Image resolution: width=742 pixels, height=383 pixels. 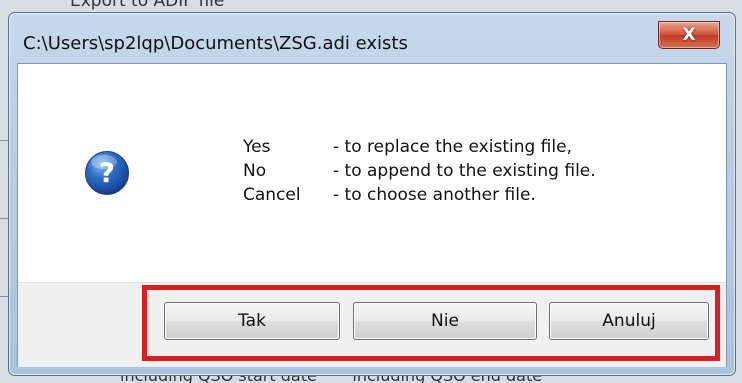 I want to click on background-window-text-top: Export to ADIF file, so click(x=147, y=5).